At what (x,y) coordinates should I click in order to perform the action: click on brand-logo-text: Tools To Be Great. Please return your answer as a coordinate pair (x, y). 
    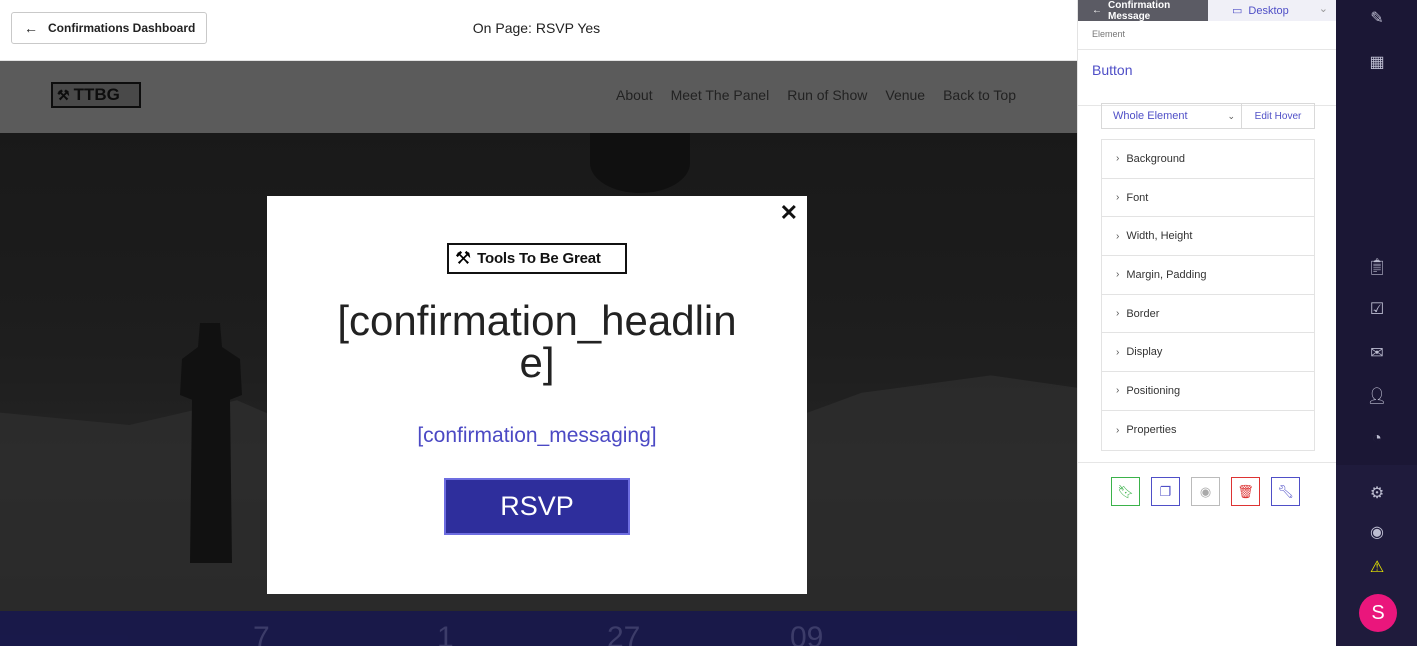
    Looking at the image, I should click on (539, 258).